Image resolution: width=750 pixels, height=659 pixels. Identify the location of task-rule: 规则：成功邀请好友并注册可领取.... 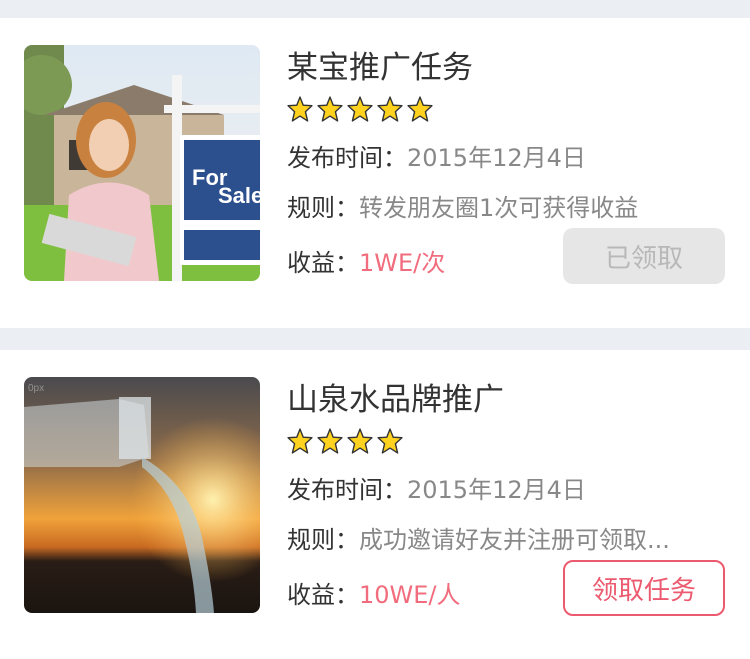
(478, 537).